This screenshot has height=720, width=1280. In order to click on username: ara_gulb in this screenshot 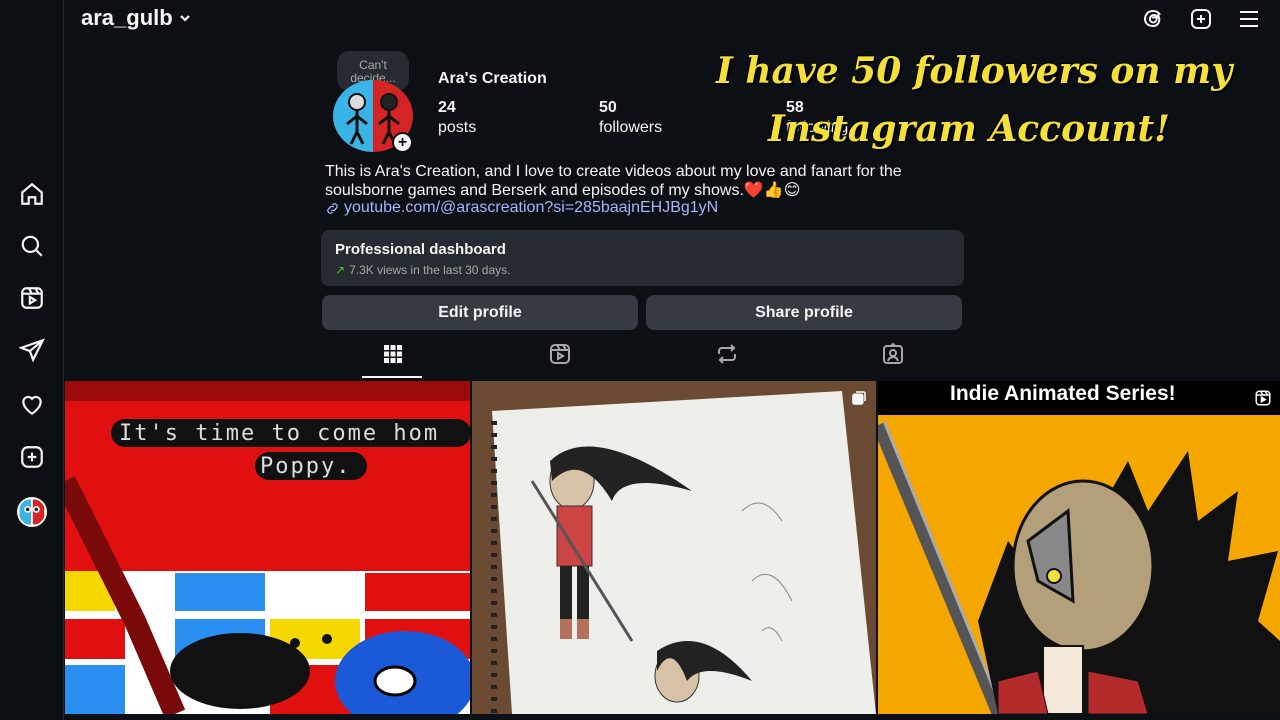, I will do `click(127, 17)`.